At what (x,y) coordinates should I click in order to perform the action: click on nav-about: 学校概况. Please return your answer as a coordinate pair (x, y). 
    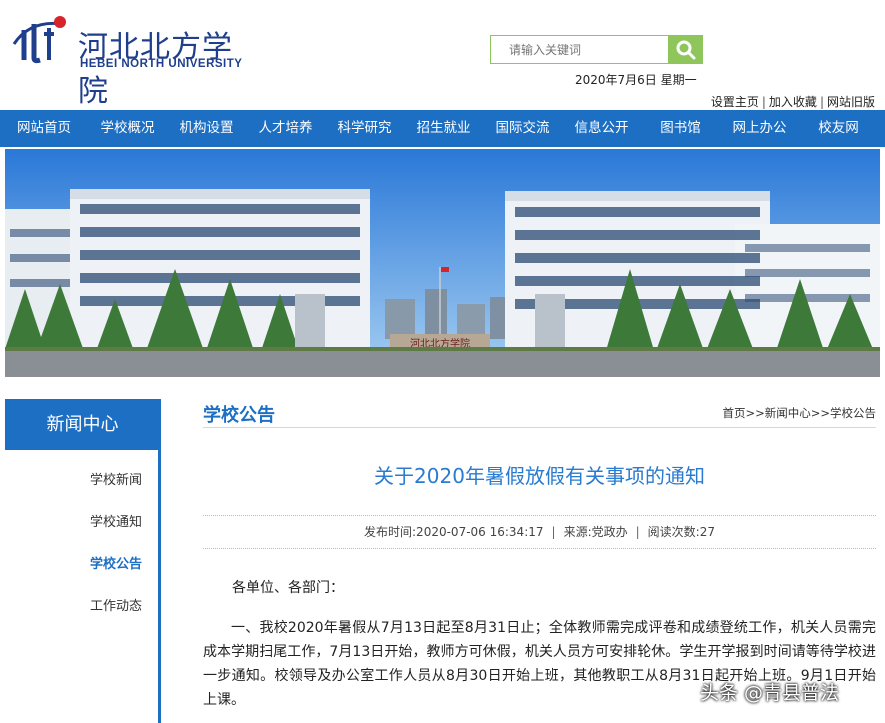
    Looking at the image, I should click on (127, 128).